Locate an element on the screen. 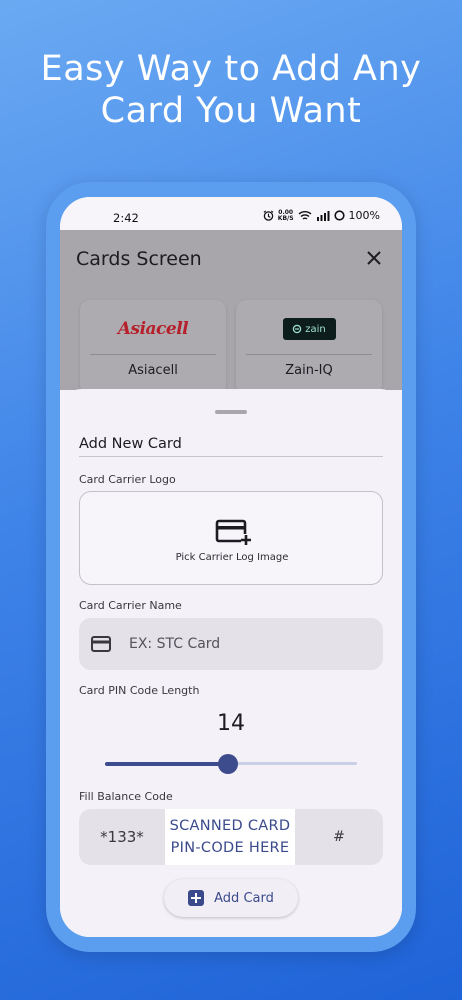 This screenshot has width=462, height=1000. pin-length-slider is located at coordinates (231, 764).